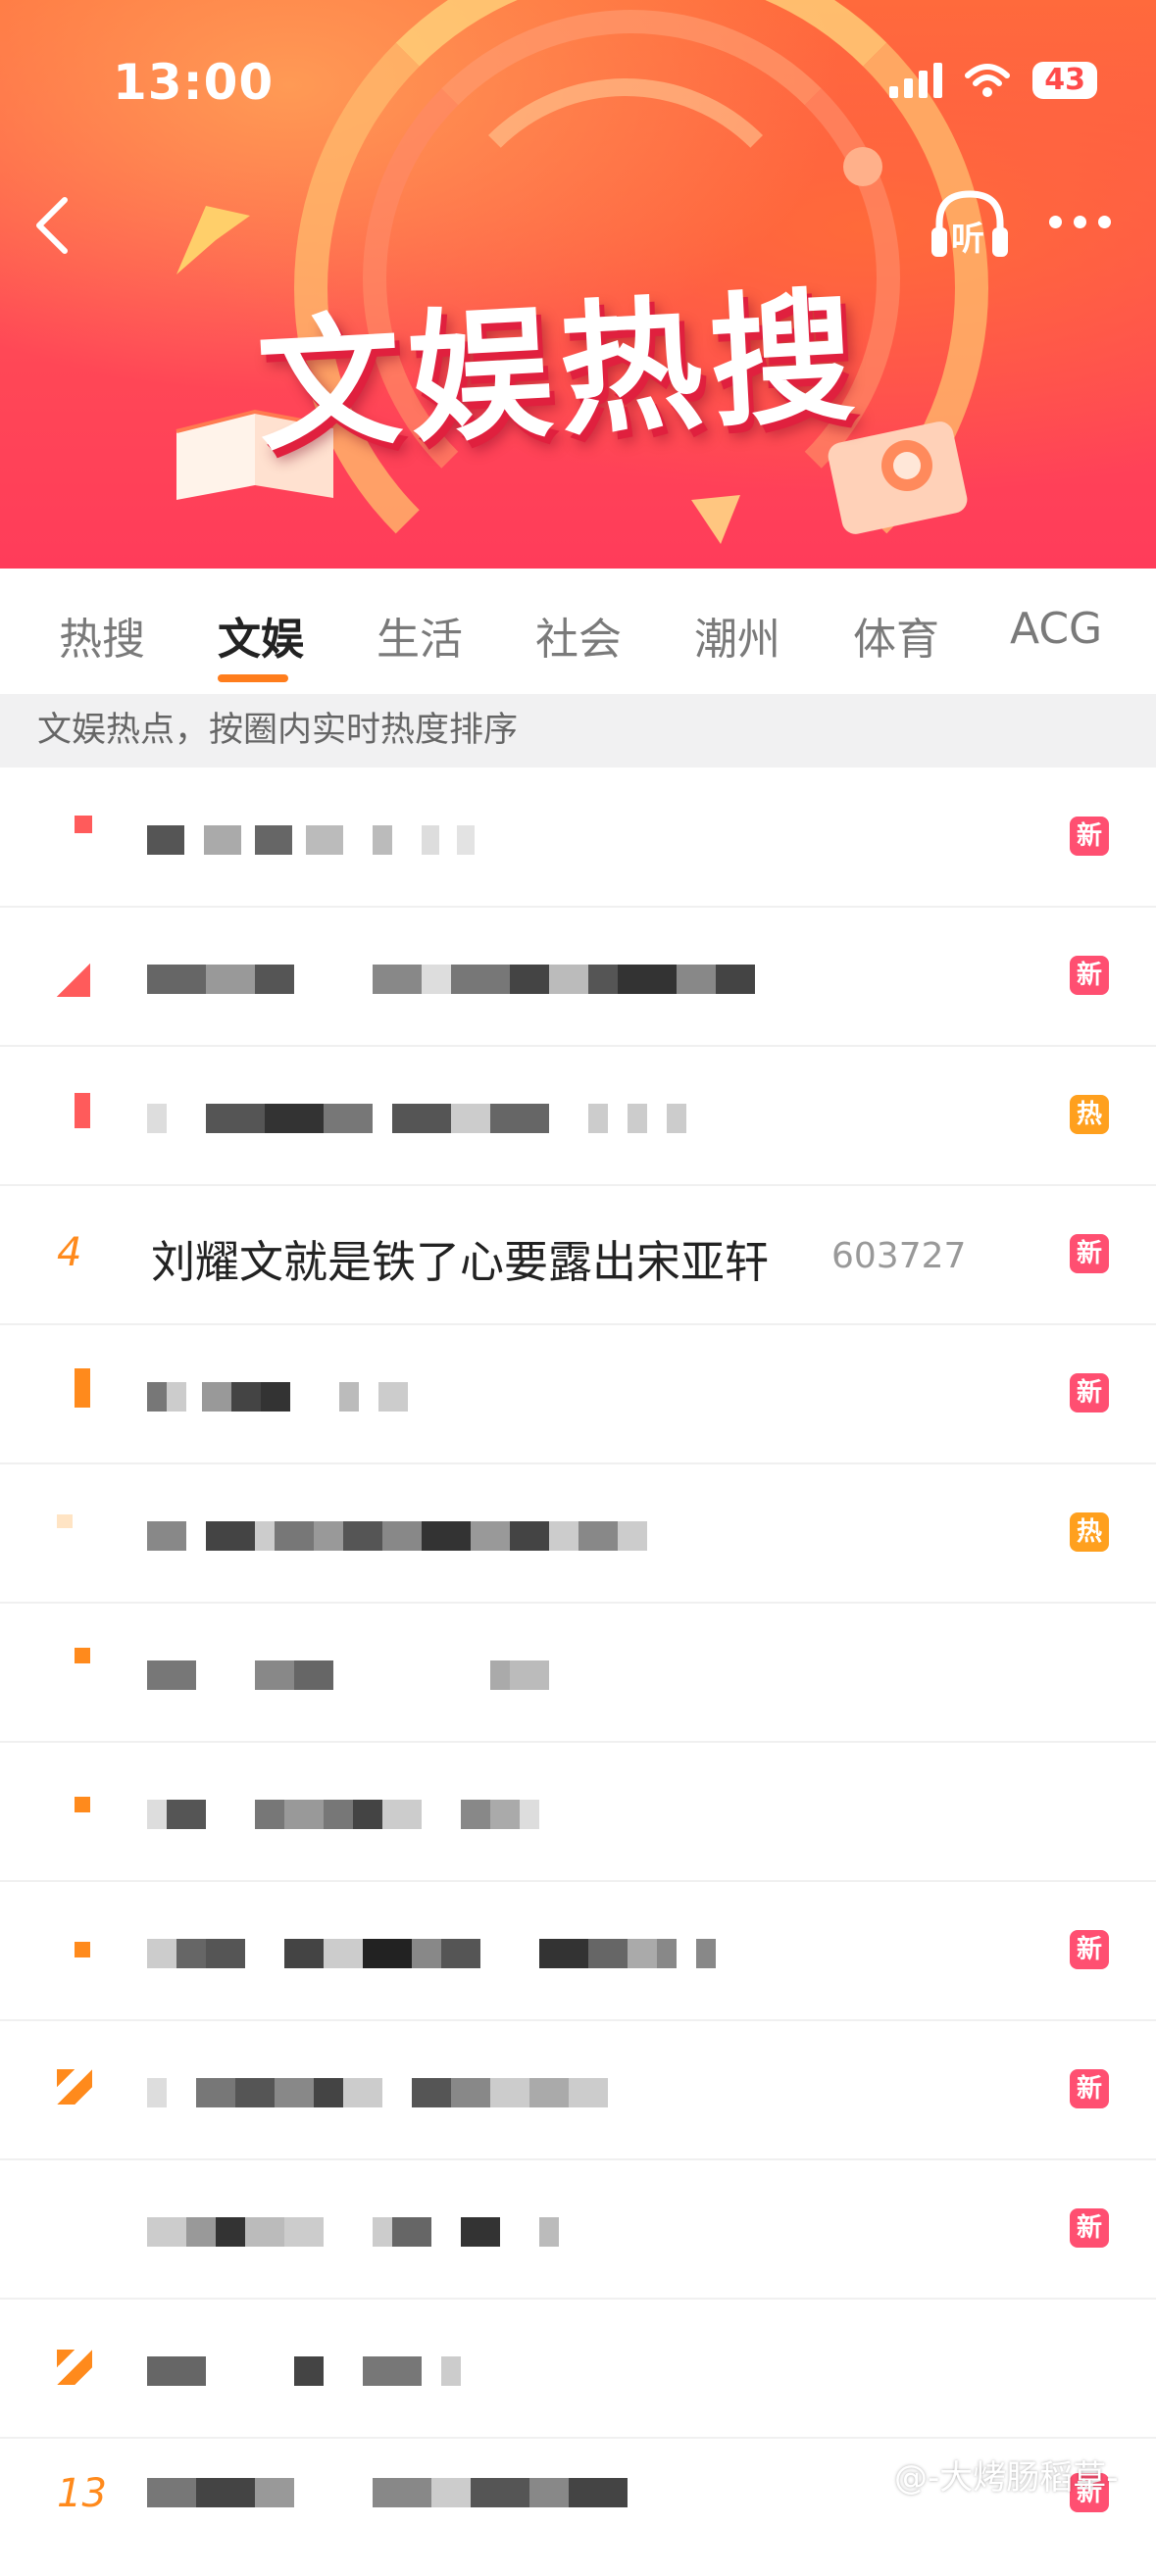 Image resolution: width=1156 pixels, height=2576 pixels. I want to click on more-icon, so click(1080, 222).